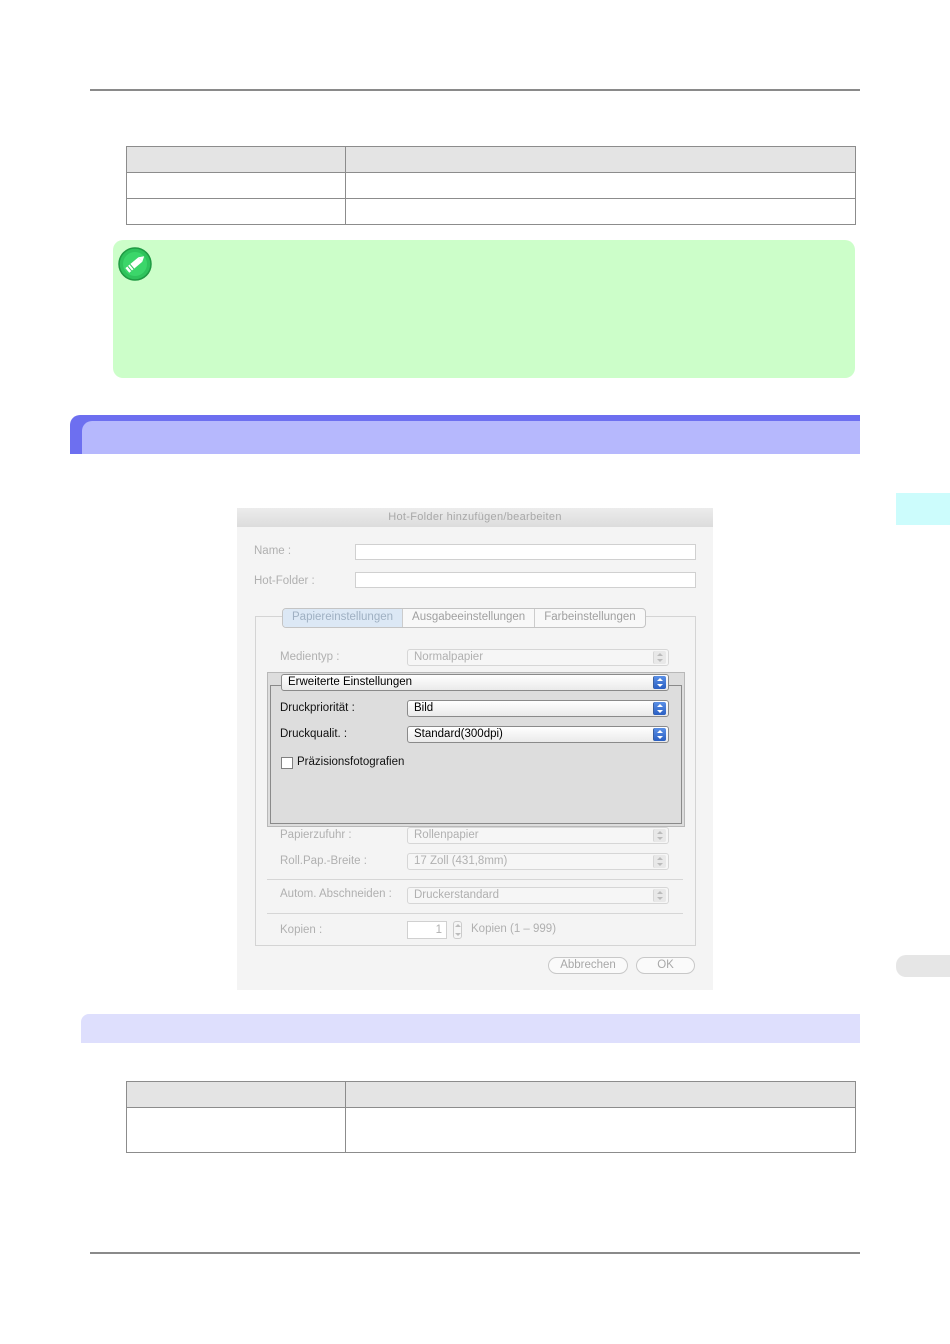 The width and height of the screenshot is (950, 1344). What do you see at coordinates (525, 552) in the screenshot?
I see `name-input` at bounding box center [525, 552].